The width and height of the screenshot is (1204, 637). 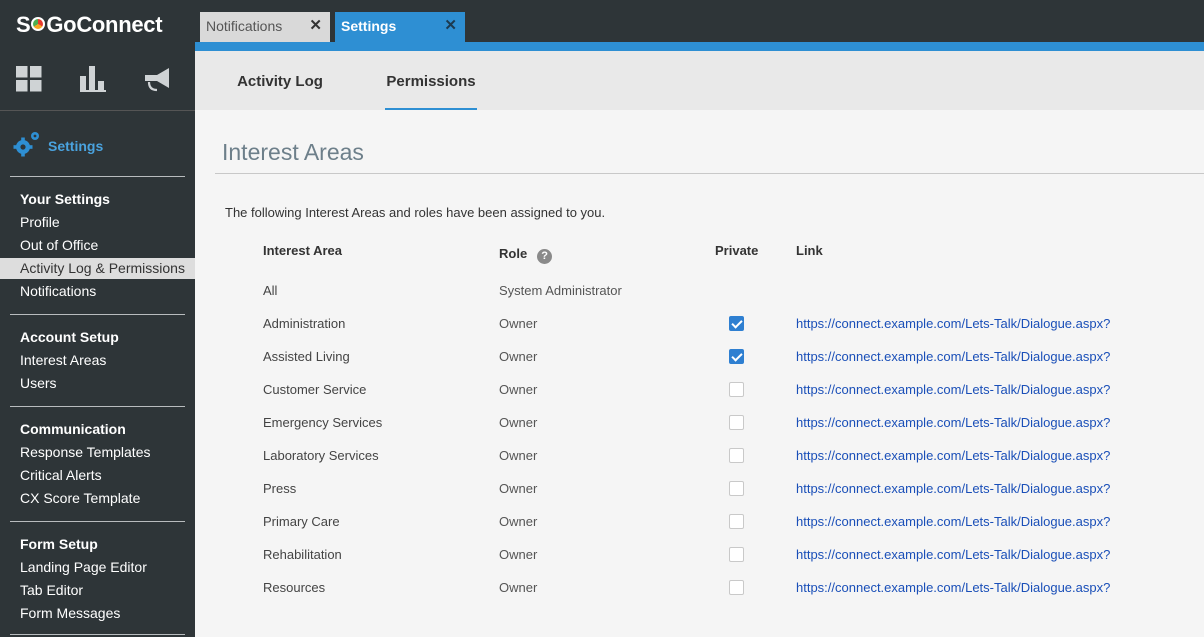 I want to click on tab-notifications: Notifications ✕, so click(x=265, y=27).